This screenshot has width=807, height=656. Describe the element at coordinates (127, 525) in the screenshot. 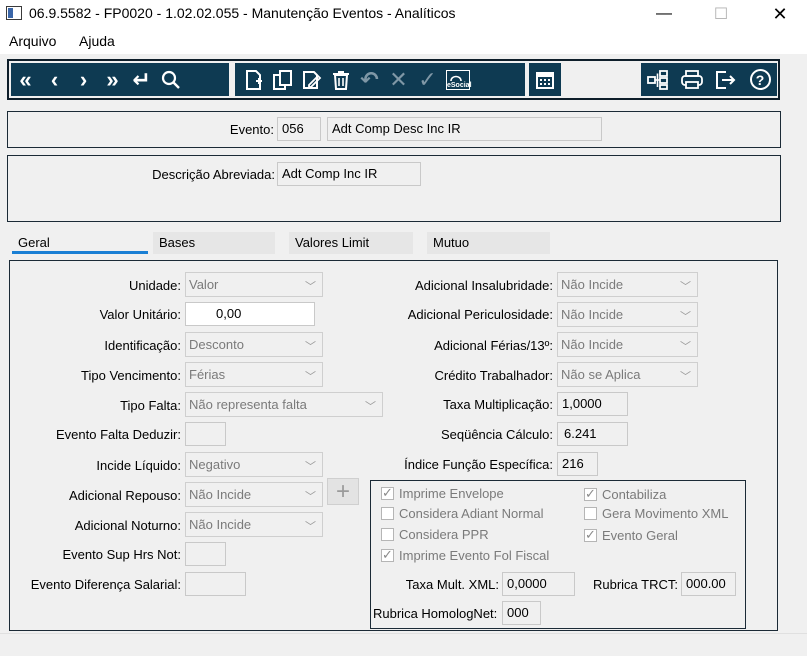

I see `adicional-noturno-label: Adicional Noturno:` at that location.